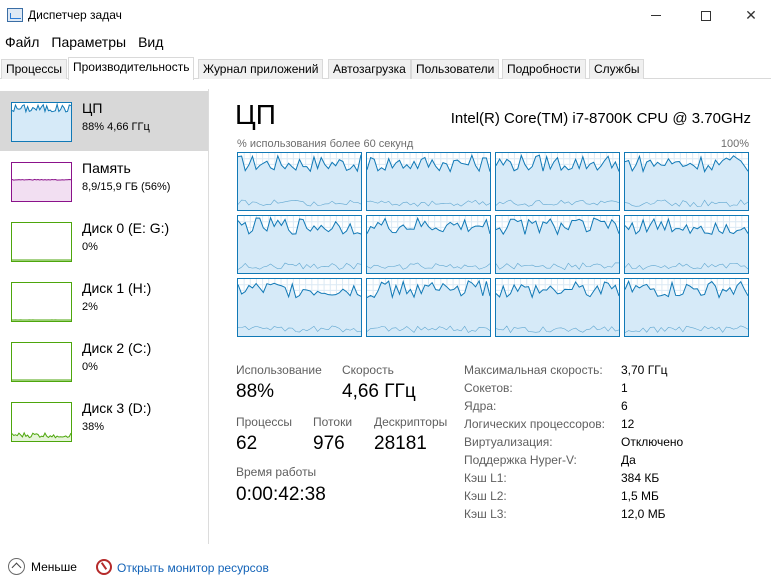 The width and height of the screenshot is (771, 584). Describe the element at coordinates (329, 443) in the screenshot. I see `threads-value: 976` at that location.